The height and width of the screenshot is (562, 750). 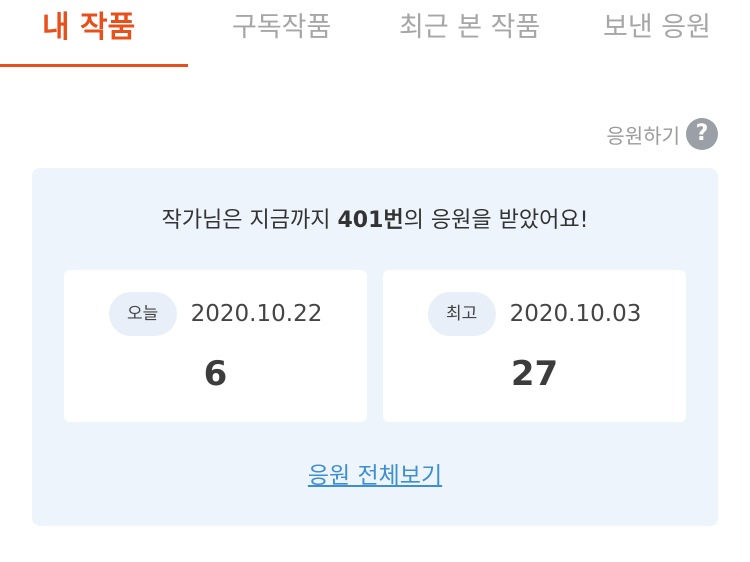 I want to click on best-stat-header: 최고 2020.10.03, so click(x=534, y=314).